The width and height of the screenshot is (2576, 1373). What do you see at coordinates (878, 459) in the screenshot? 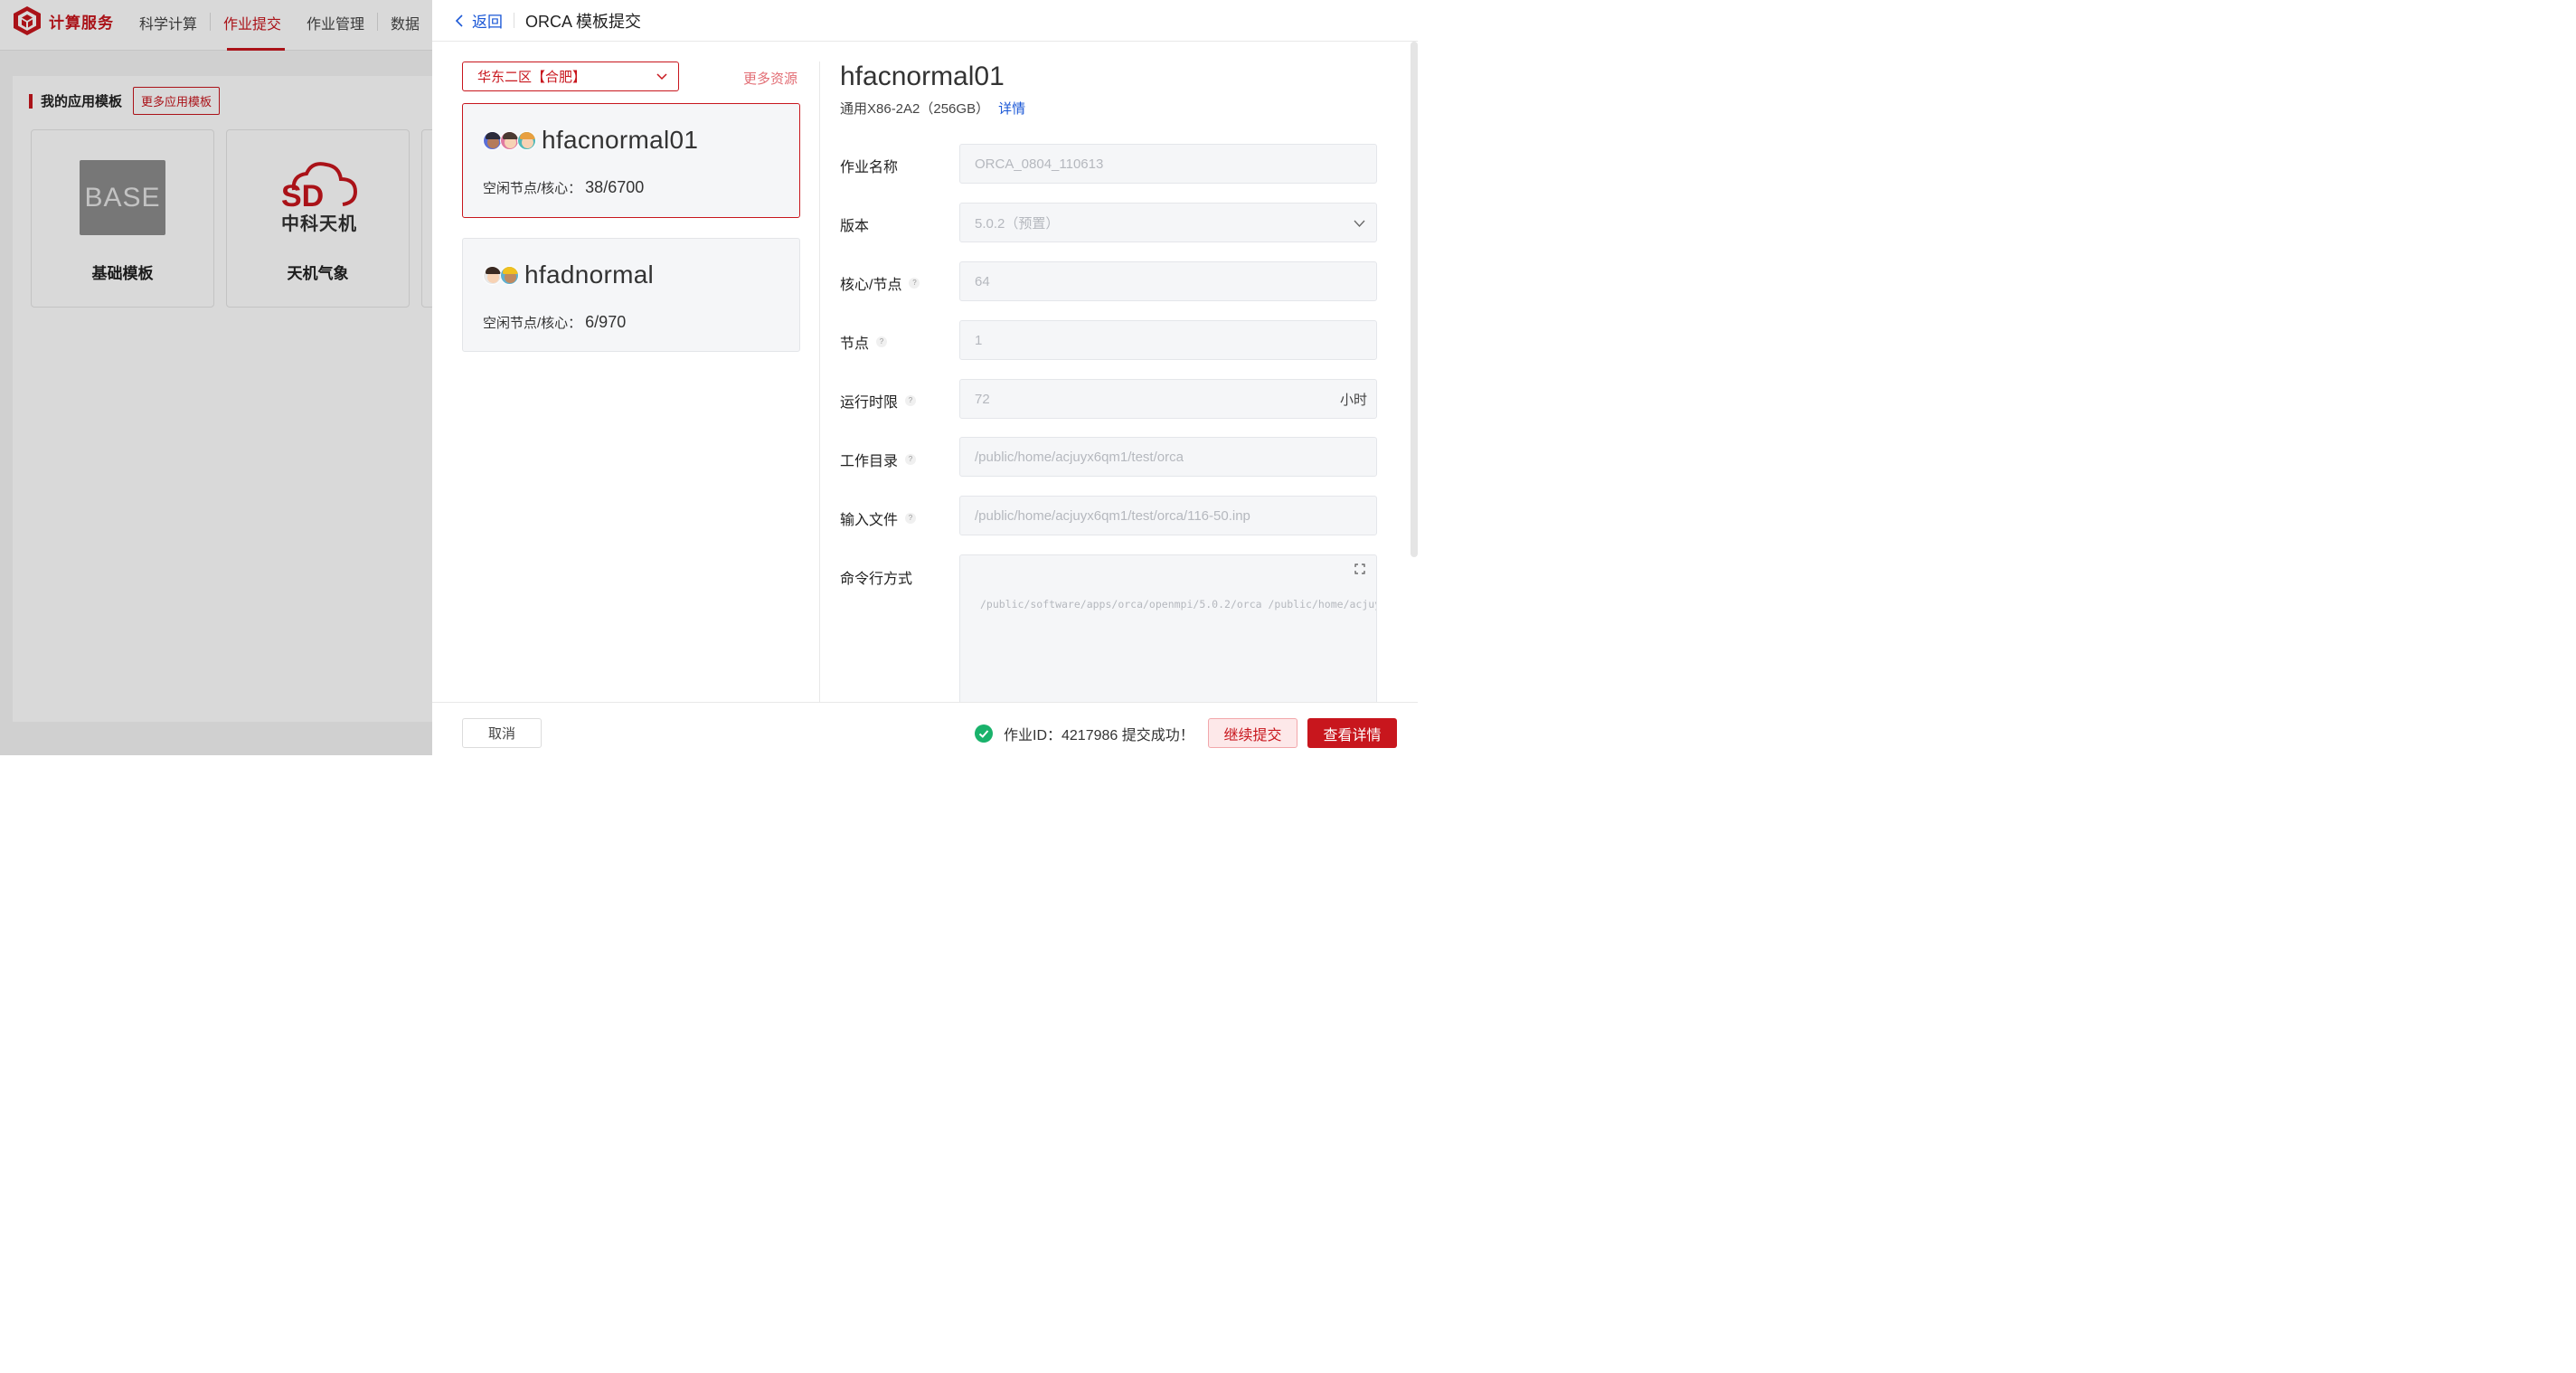
I see `workdir-label: 工作目录?` at bounding box center [878, 459].